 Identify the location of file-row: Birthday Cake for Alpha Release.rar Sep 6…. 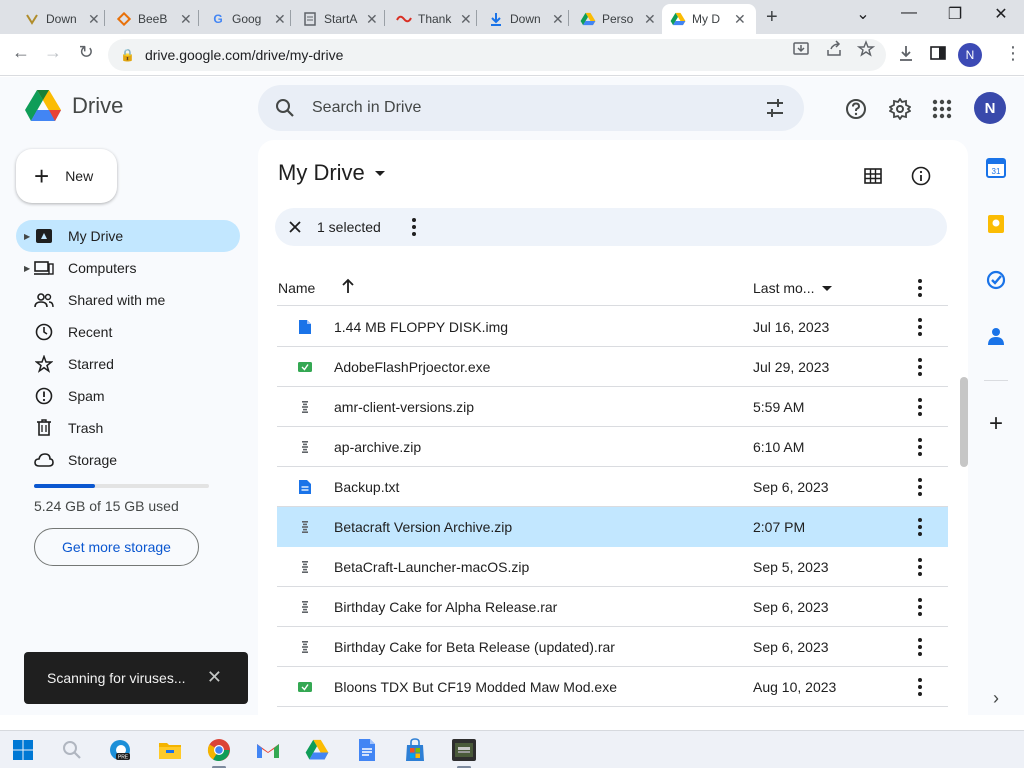
(612, 607).